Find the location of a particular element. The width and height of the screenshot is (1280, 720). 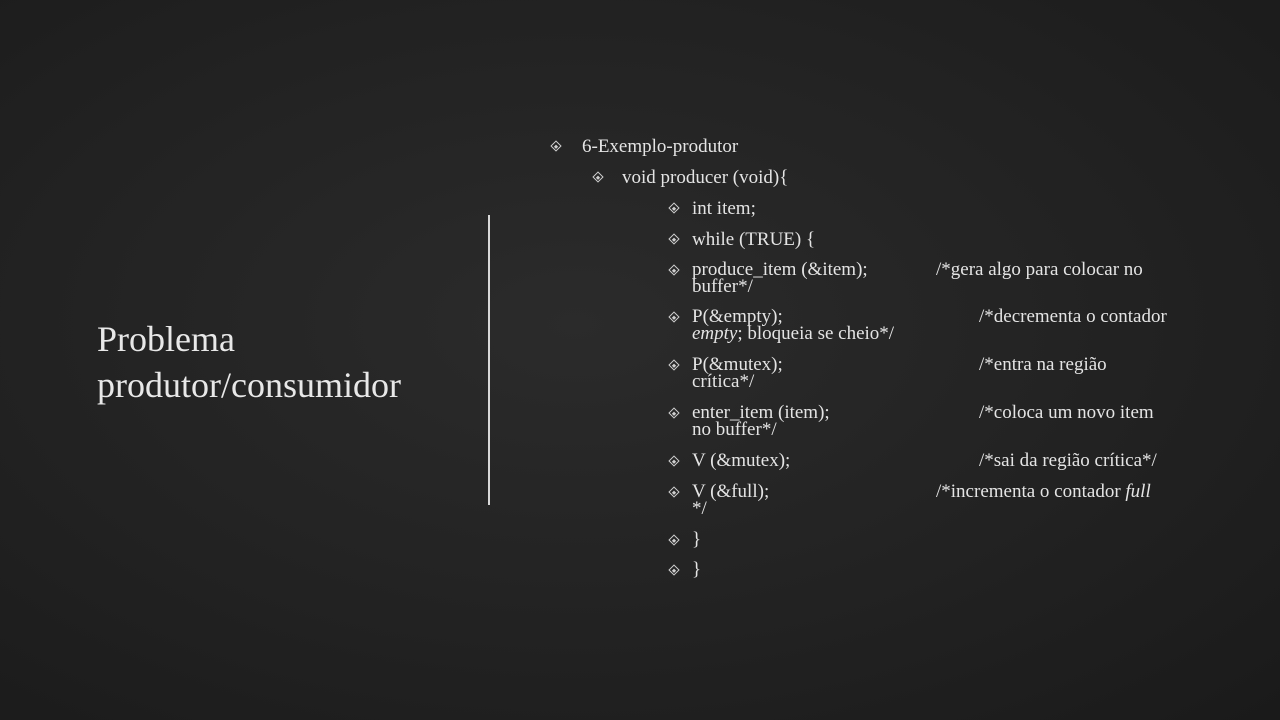

bullet-void-producer: void producer (void){ is located at coordinates (705, 177).